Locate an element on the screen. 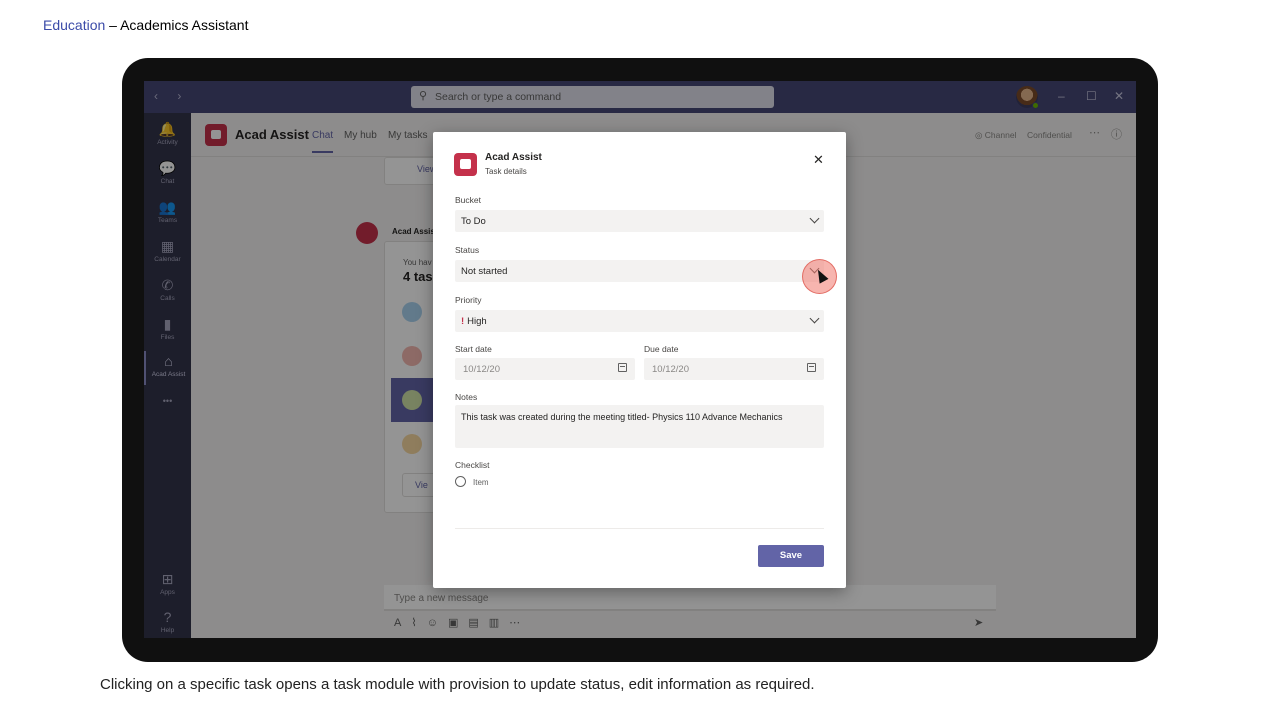 This screenshot has width=1280, height=720. status-label: Status is located at coordinates (467, 250).